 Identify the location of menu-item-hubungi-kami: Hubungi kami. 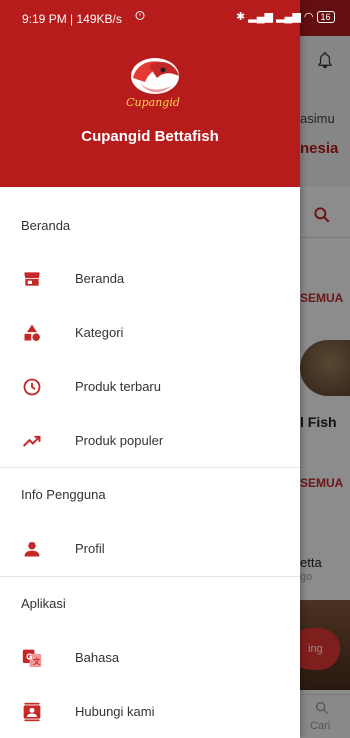
(150, 711).